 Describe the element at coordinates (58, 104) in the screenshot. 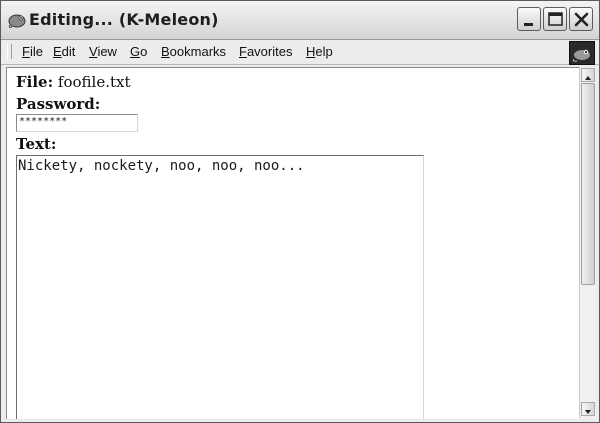

I see `password-label: Password:` at that location.